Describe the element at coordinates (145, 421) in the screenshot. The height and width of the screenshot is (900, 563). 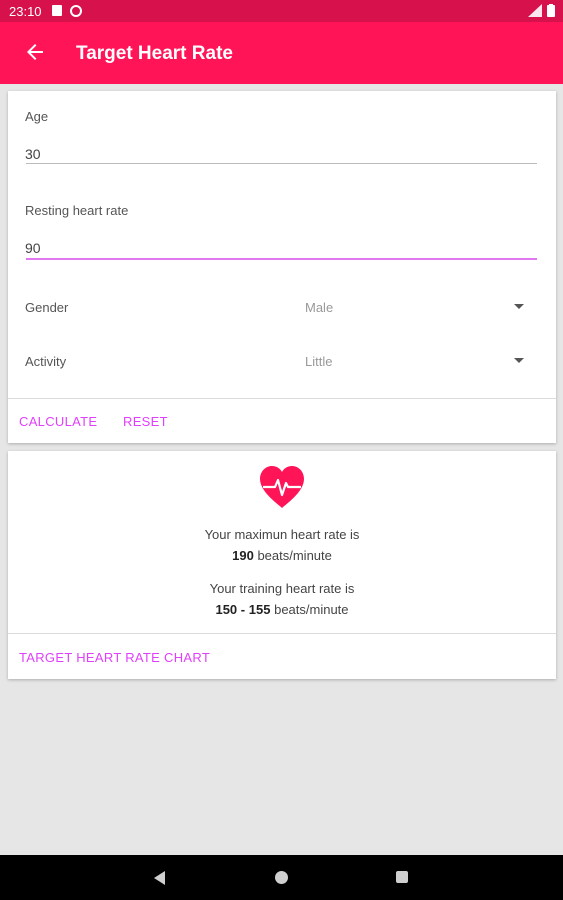
I see `reset-button: RESET` at that location.